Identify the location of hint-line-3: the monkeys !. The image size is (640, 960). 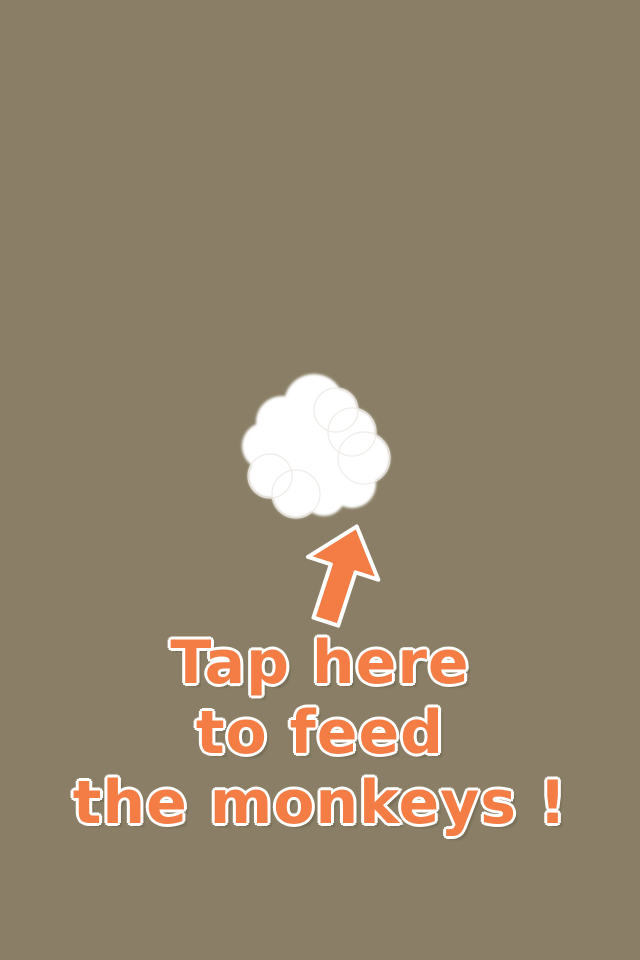
(319, 803).